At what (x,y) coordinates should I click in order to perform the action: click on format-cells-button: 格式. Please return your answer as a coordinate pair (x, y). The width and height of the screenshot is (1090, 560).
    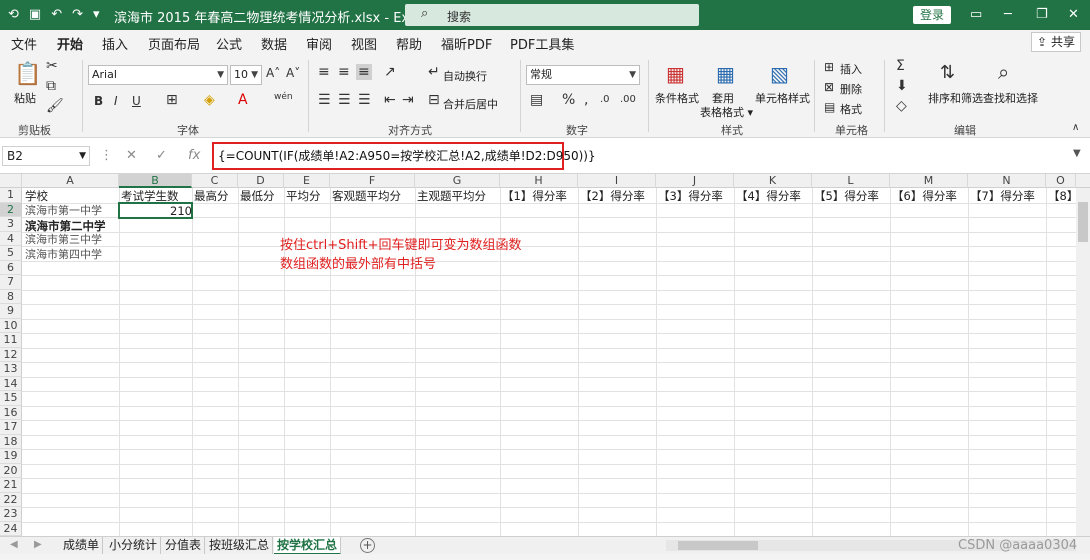
    Looking at the image, I should click on (851, 109).